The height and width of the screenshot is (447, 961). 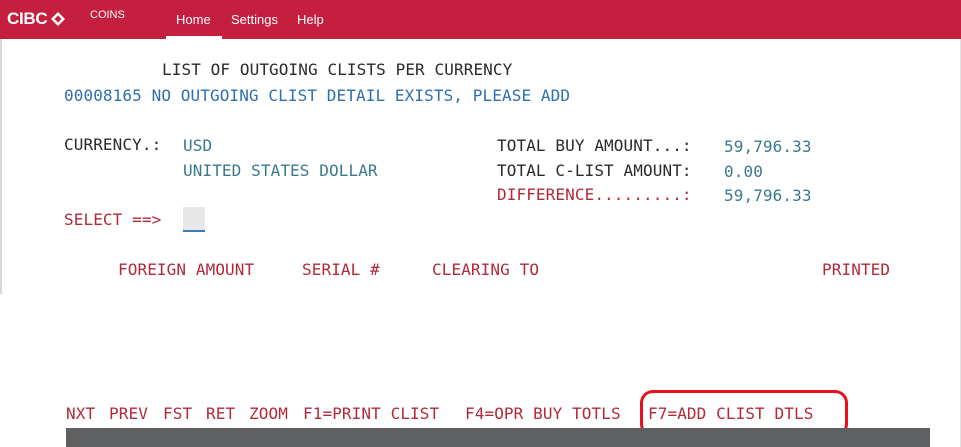 I want to click on difference-value: 59,796.33, so click(x=768, y=195).